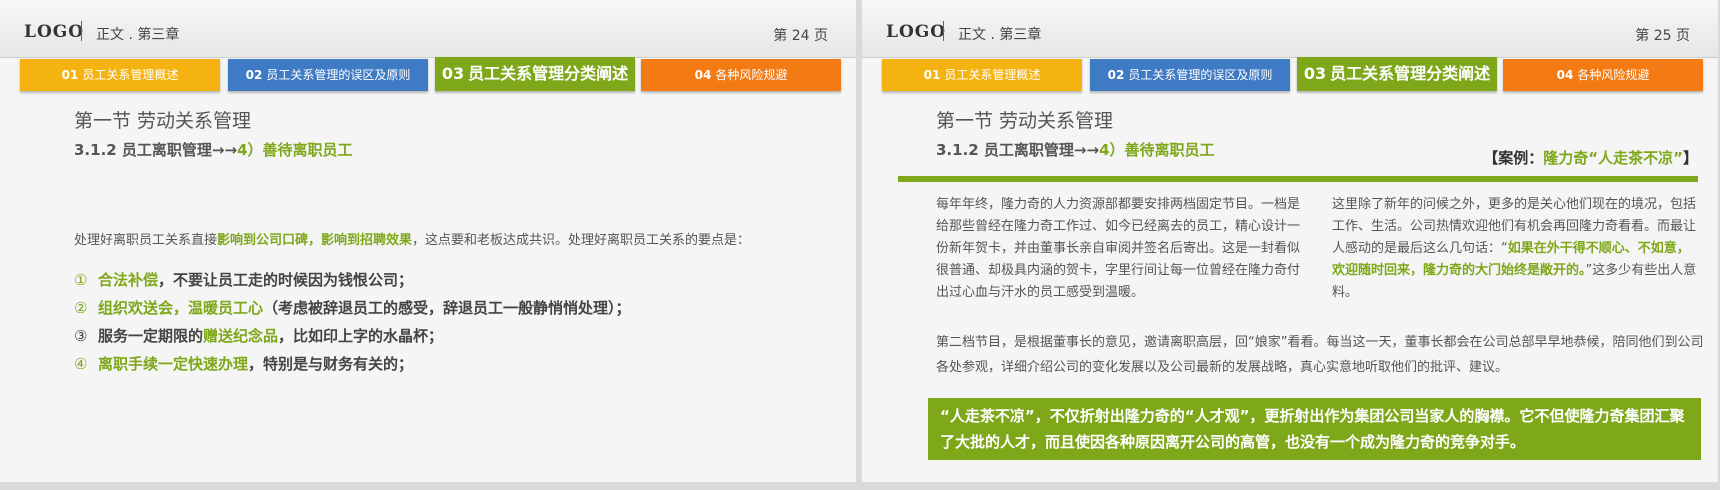 Image resolution: width=1720 pixels, height=490 pixels. Describe the element at coordinates (286, 280) in the screenshot. I see `item-text: ，不要让员工走的时候因为钱恨公司；` at that location.